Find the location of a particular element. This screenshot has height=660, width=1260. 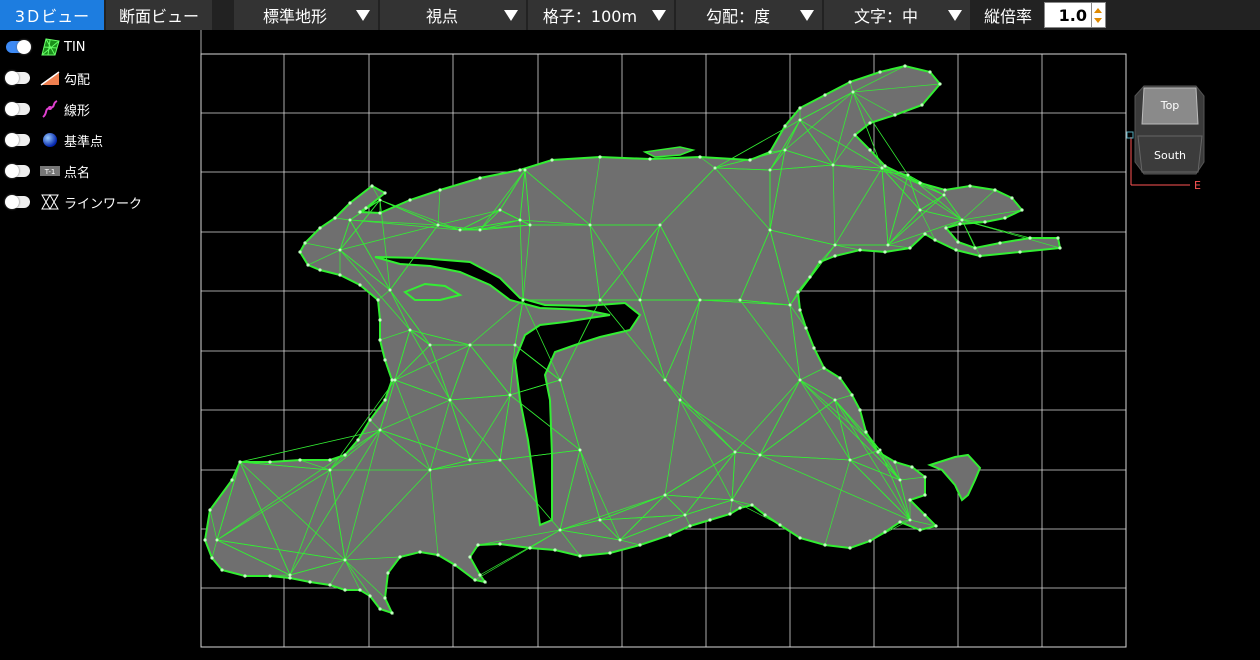

slope-unit-dropdown: 勾配：度 is located at coordinates (749, 15).